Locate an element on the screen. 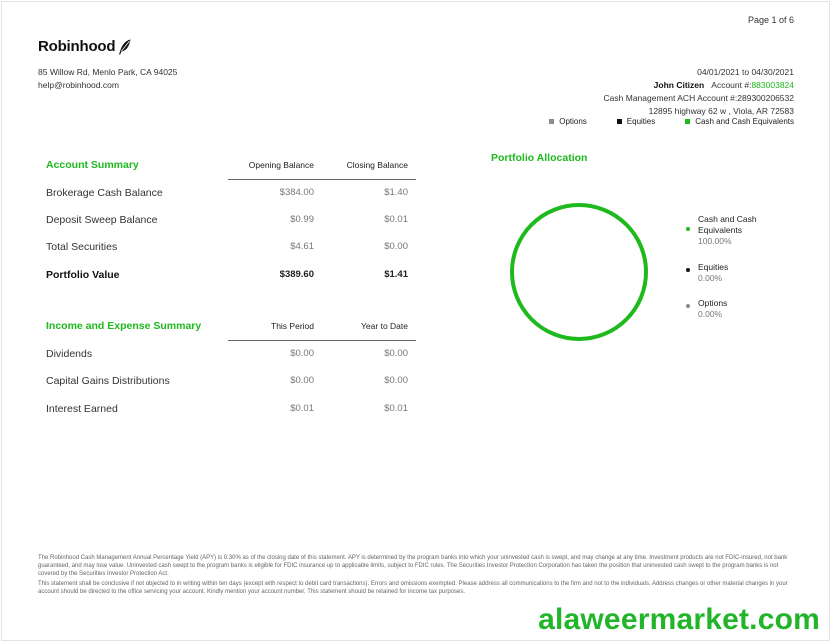 The width and height of the screenshot is (832, 643). cash-dot is located at coordinates (688, 229).